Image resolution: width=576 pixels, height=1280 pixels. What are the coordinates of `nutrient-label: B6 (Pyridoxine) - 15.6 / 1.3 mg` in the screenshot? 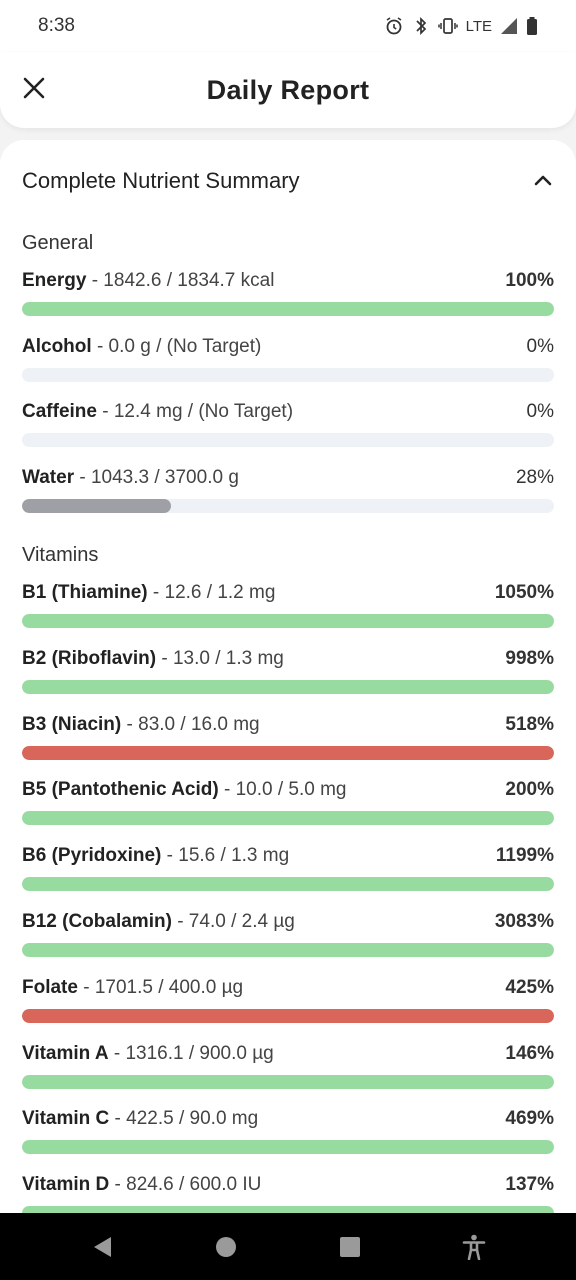 It's located at (155, 856).